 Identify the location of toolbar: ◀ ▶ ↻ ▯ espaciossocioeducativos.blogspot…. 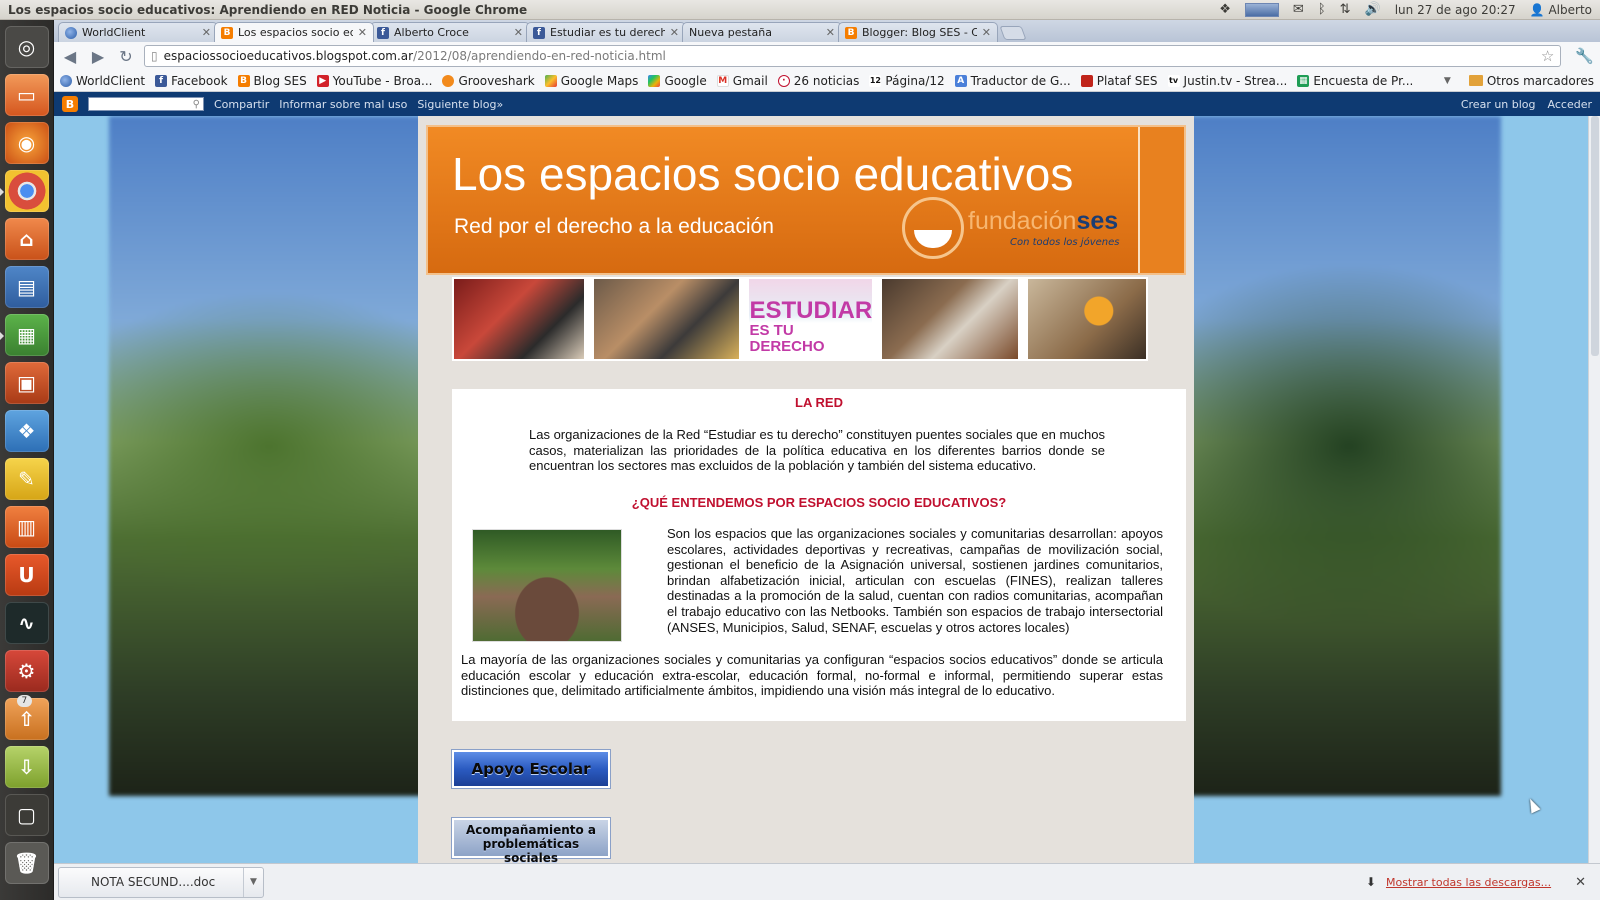
(827, 56).